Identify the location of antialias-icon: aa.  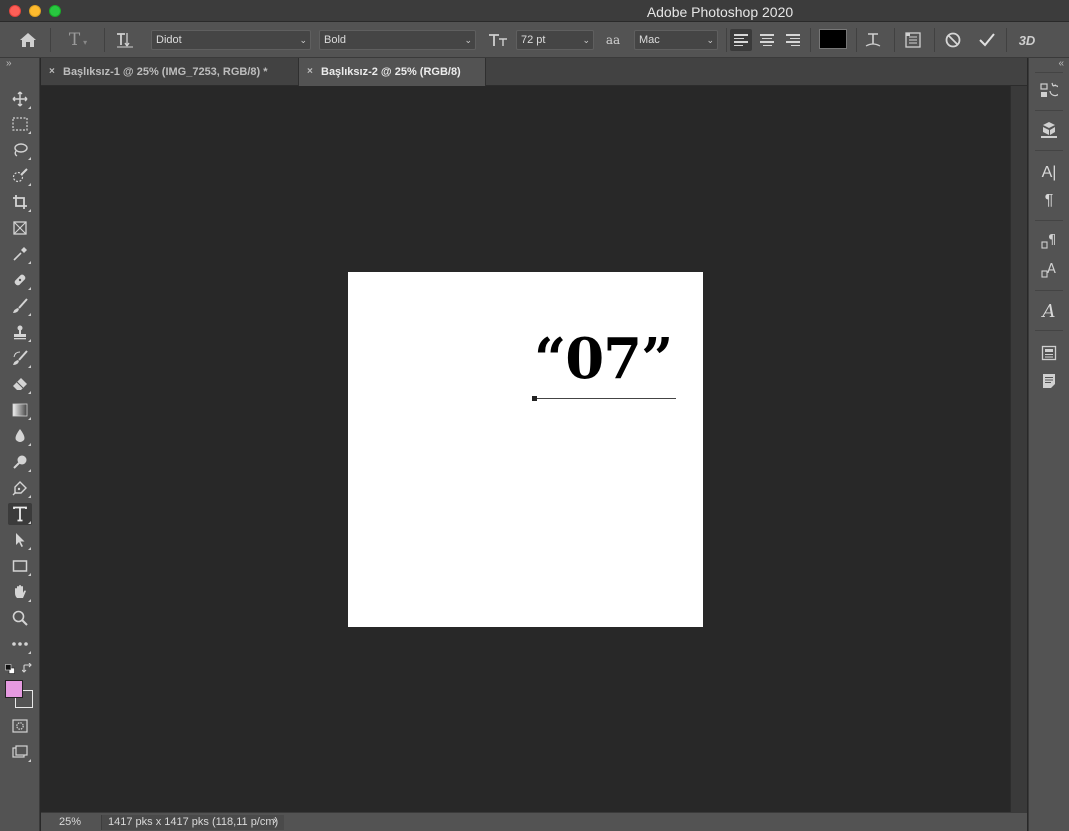
(613, 40).